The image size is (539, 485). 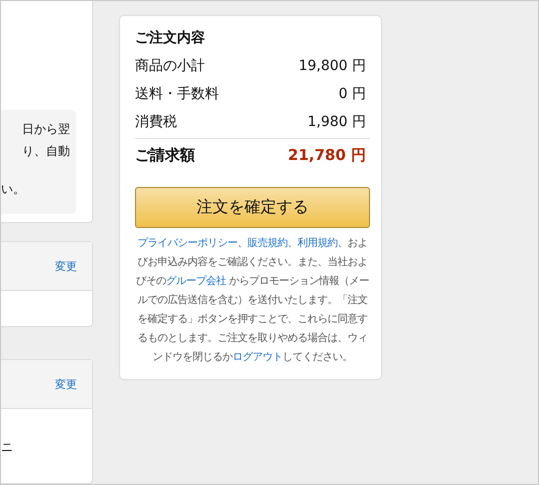 What do you see at coordinates (318, 243) in the screenshot?
I see `terms-link: 利用規約` at bounding box center [318, 243].